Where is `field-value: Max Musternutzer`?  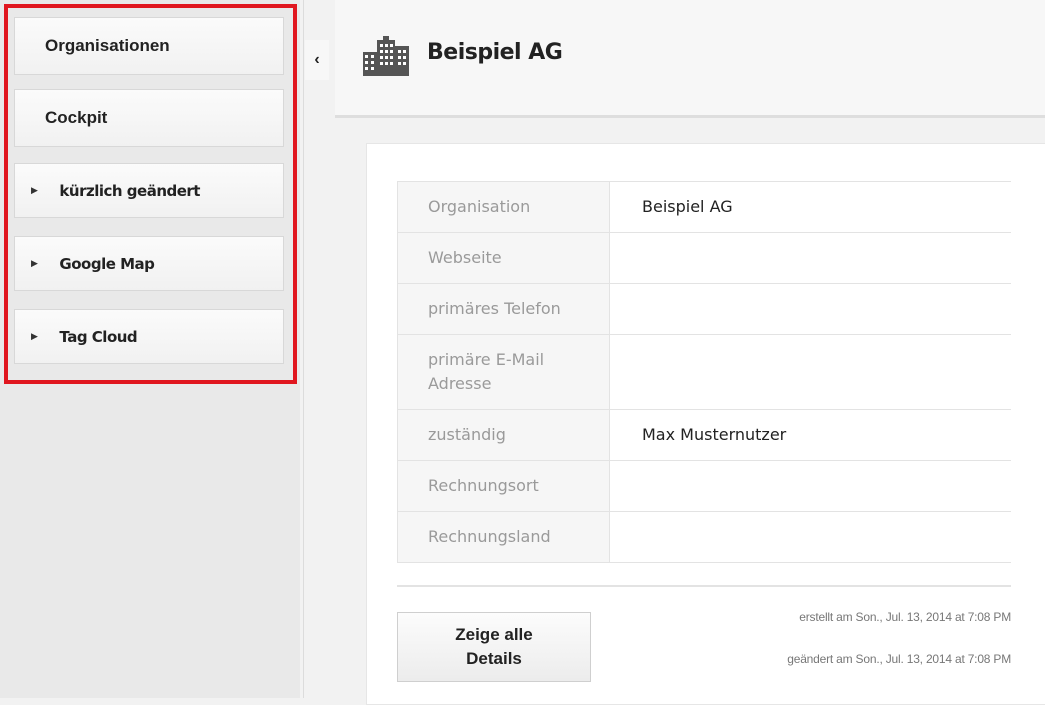
field-value: Max Musternutzer is located at coordinates (810, 435).